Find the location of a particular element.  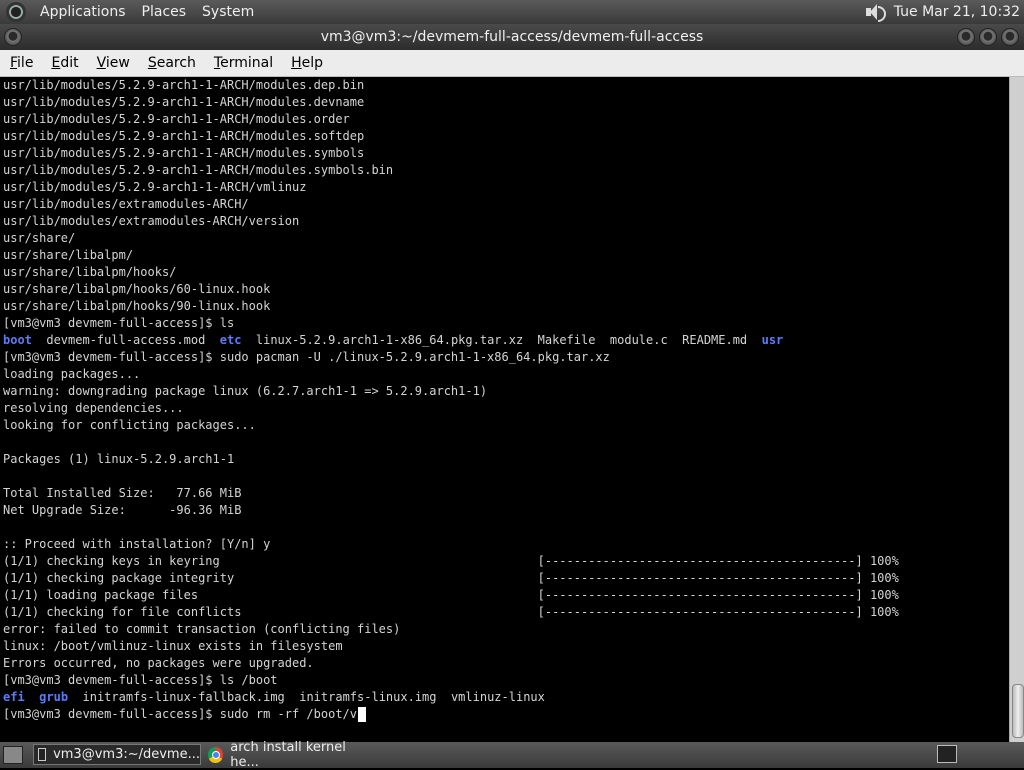

menu-edit: Edit is located at coordinates (63, 63).